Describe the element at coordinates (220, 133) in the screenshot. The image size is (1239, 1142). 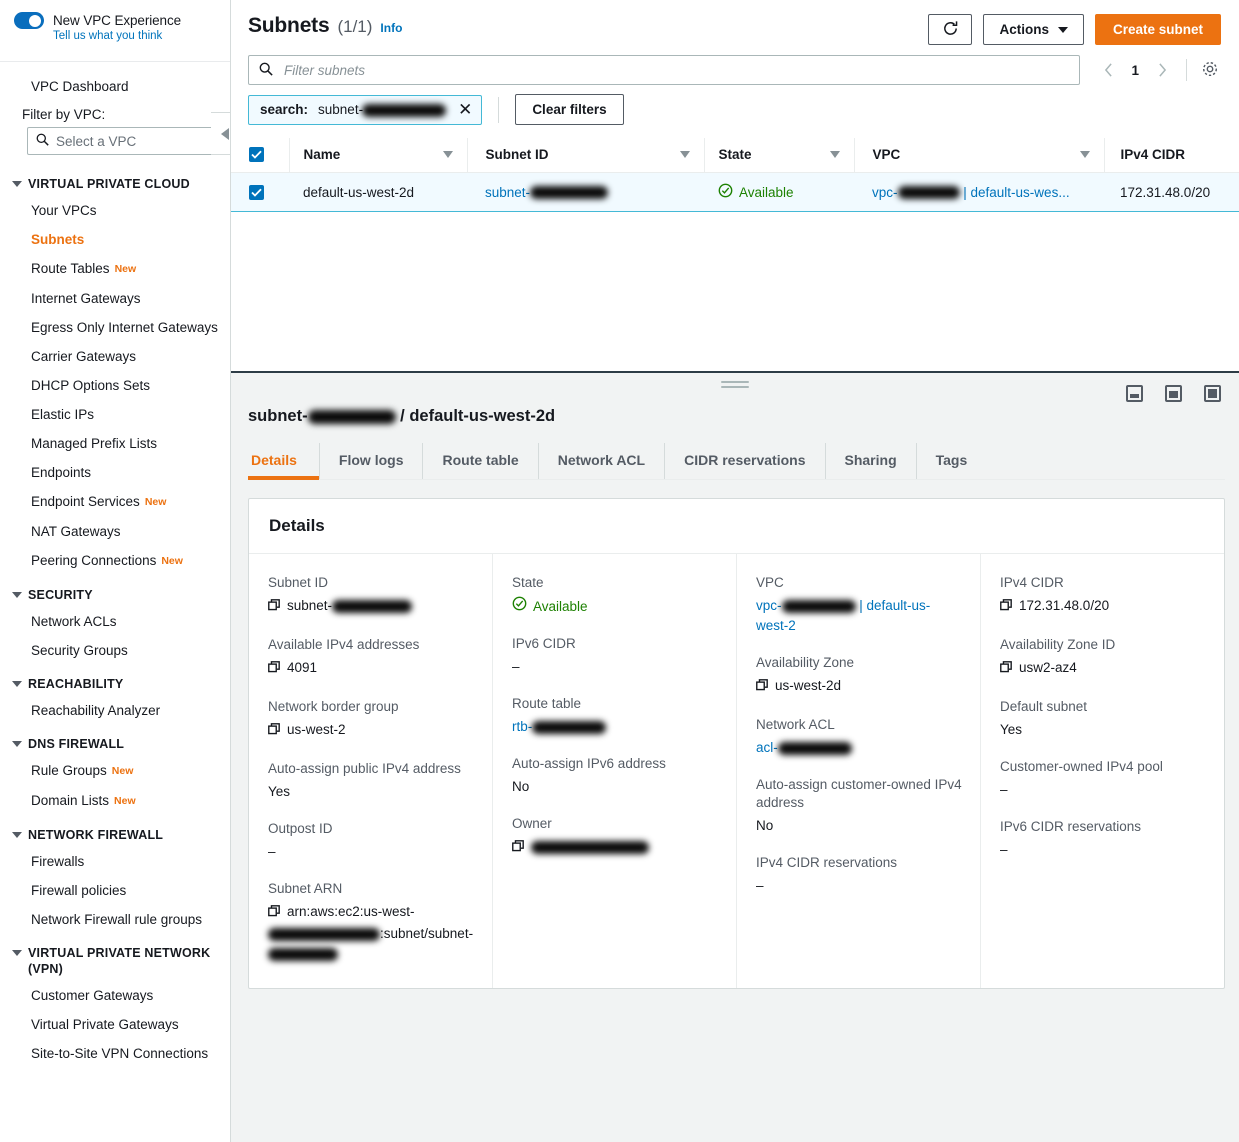
I see `sidebar-collapse-button` at that location.